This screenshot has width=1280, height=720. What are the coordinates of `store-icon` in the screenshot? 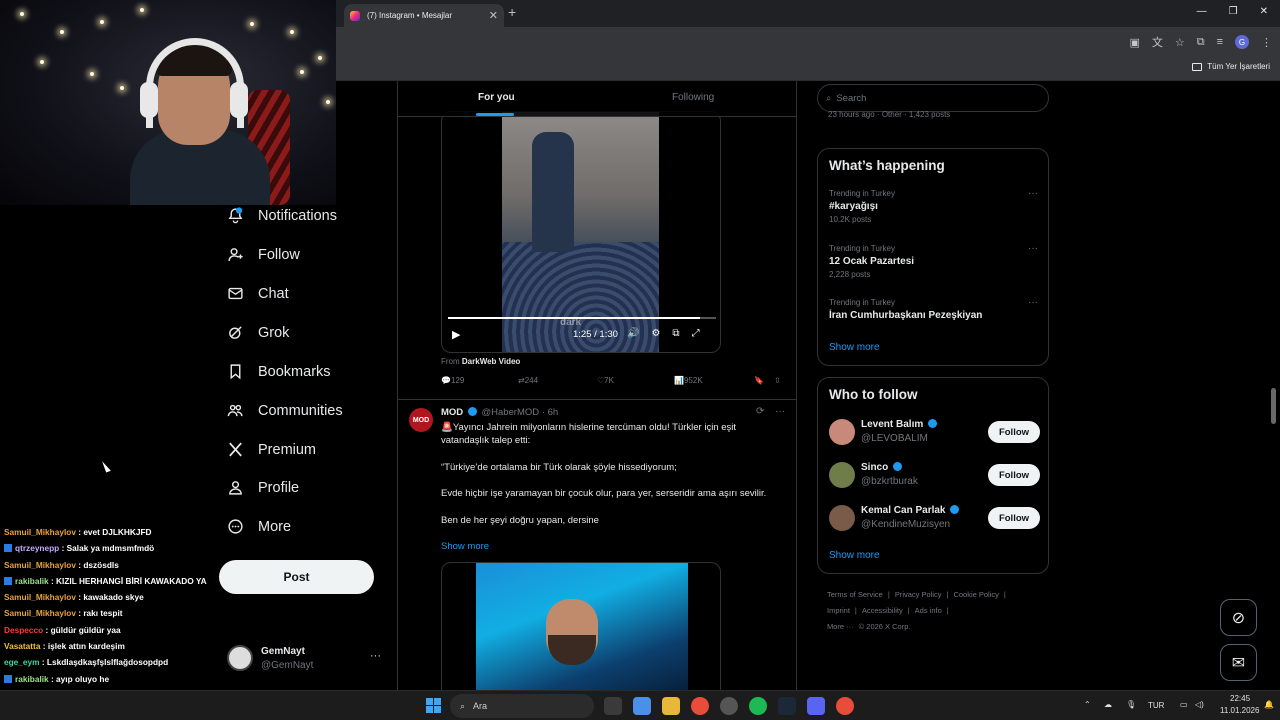 It's located at (642, 706).